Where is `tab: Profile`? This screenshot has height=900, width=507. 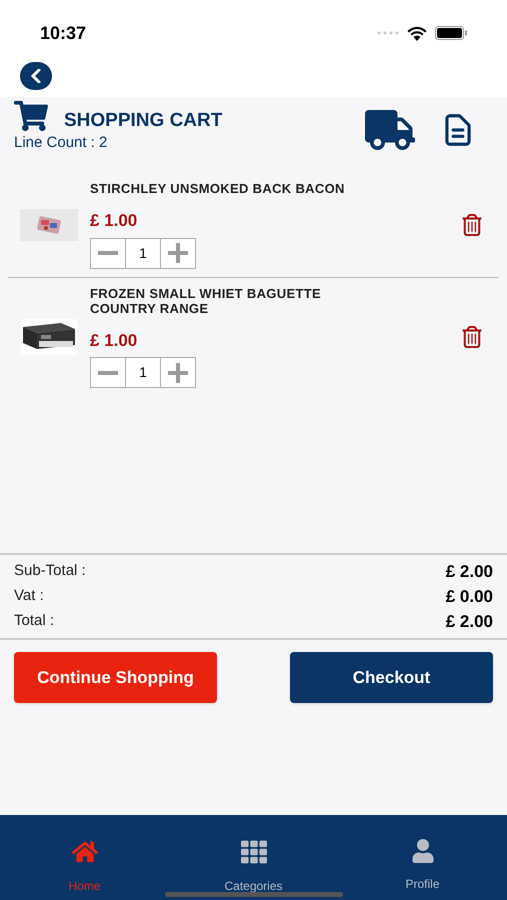 tab: Profile is located at coordinates (422, 857).